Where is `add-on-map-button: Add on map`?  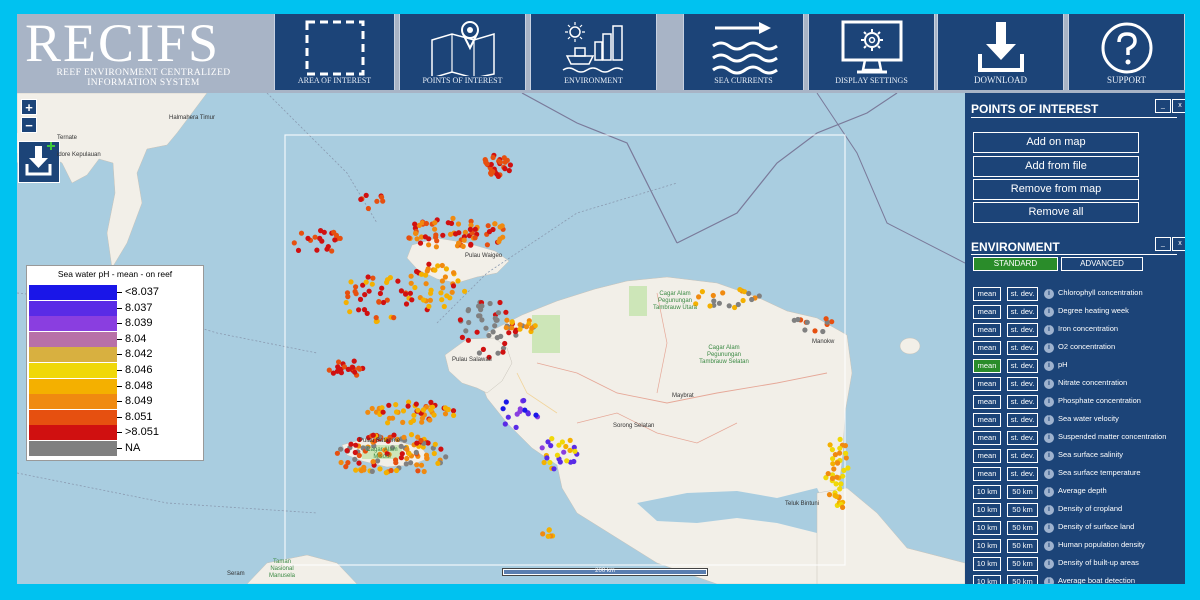 add-on-map-button: Add on map is located at coordinates (1056, 142).